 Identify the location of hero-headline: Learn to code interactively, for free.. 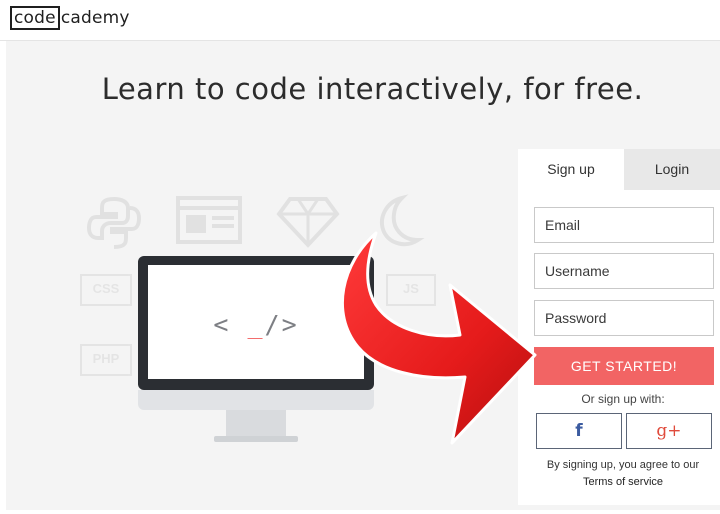
(372, 89).